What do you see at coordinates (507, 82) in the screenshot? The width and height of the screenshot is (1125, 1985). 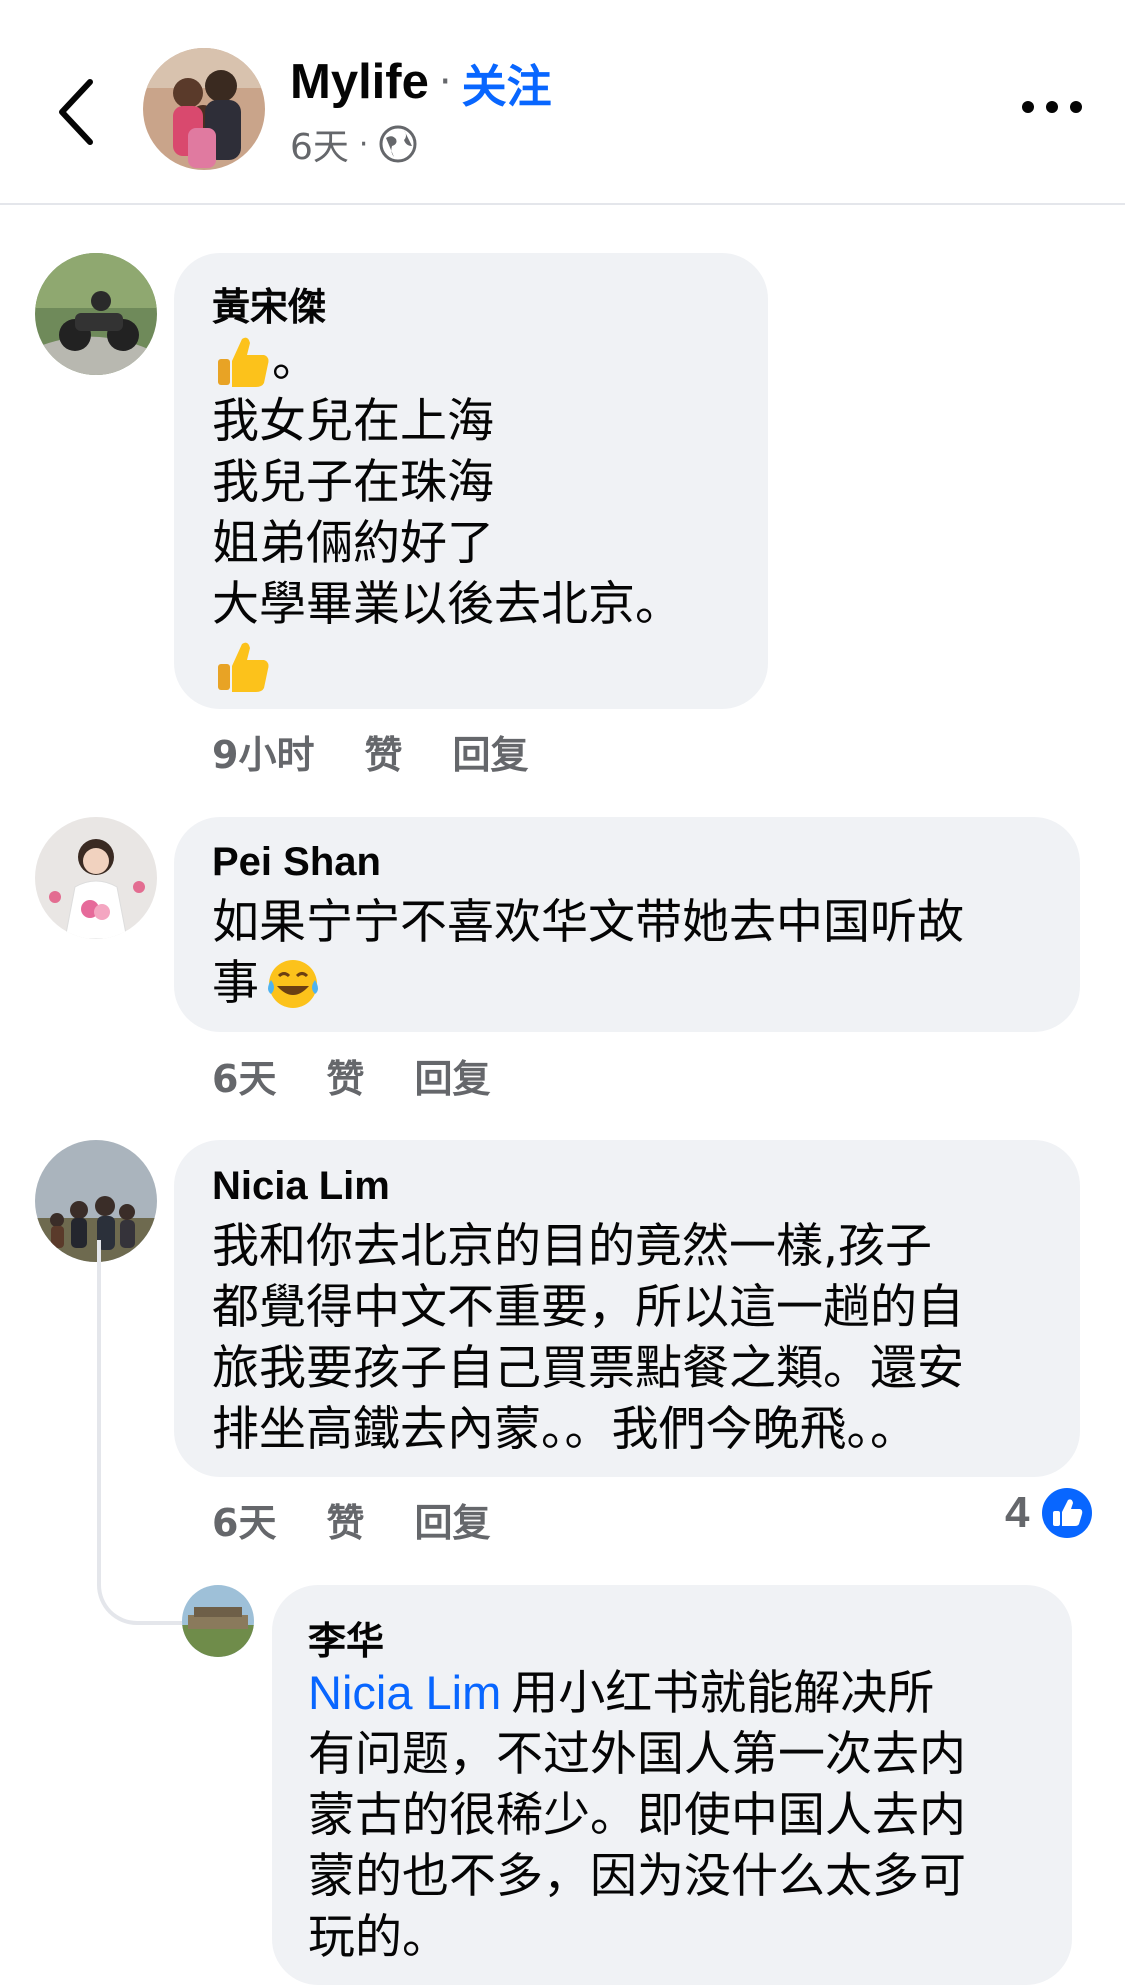 I see `follow-button: 关注` at bounding box center [507, 82].